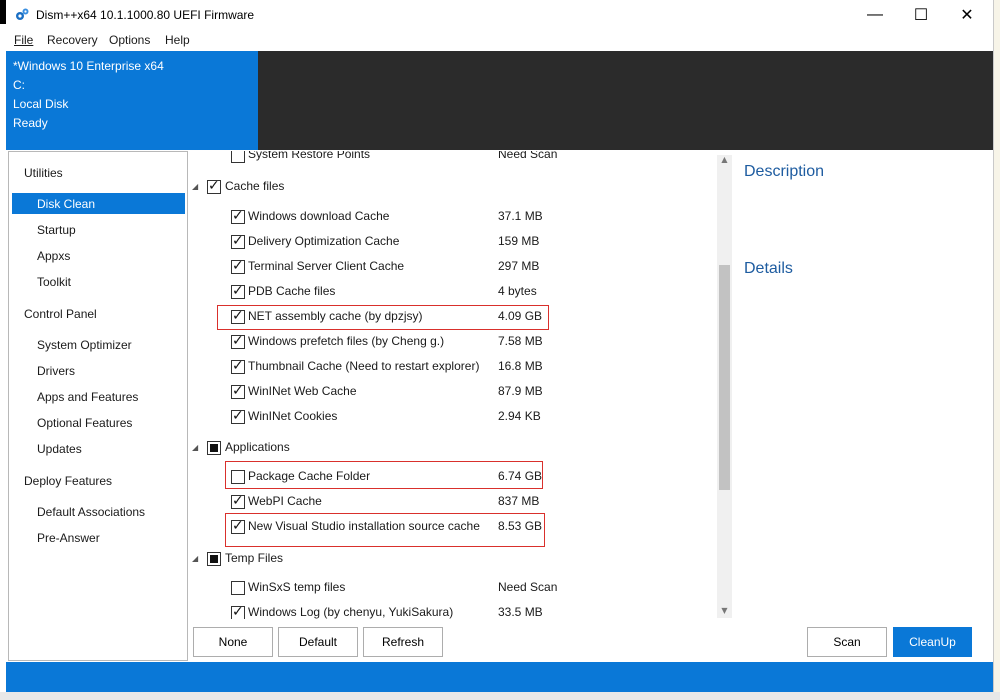 The width and height of the screenshot is (1000, 700). I want to click on list-item: WinSxS temp files Need Scan, so click(448, 588).